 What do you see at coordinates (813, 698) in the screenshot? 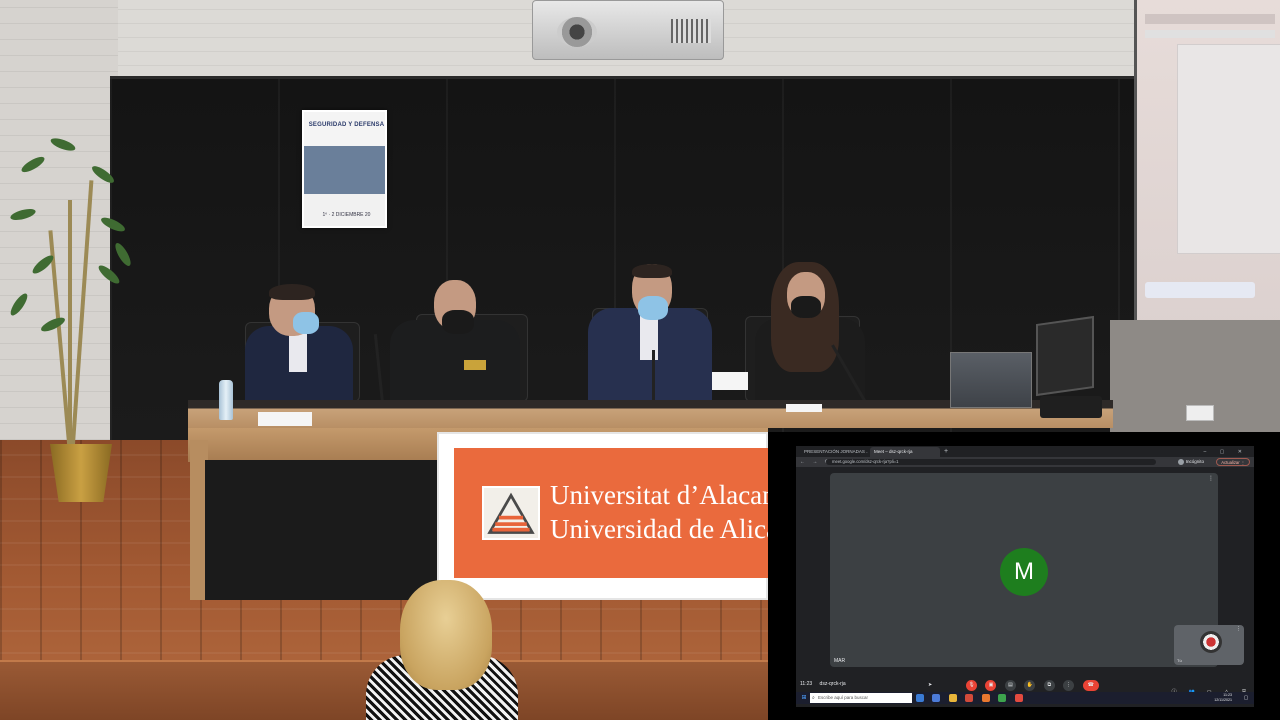
I see `search-icon: ⌕` at bounding box center [813, 698].